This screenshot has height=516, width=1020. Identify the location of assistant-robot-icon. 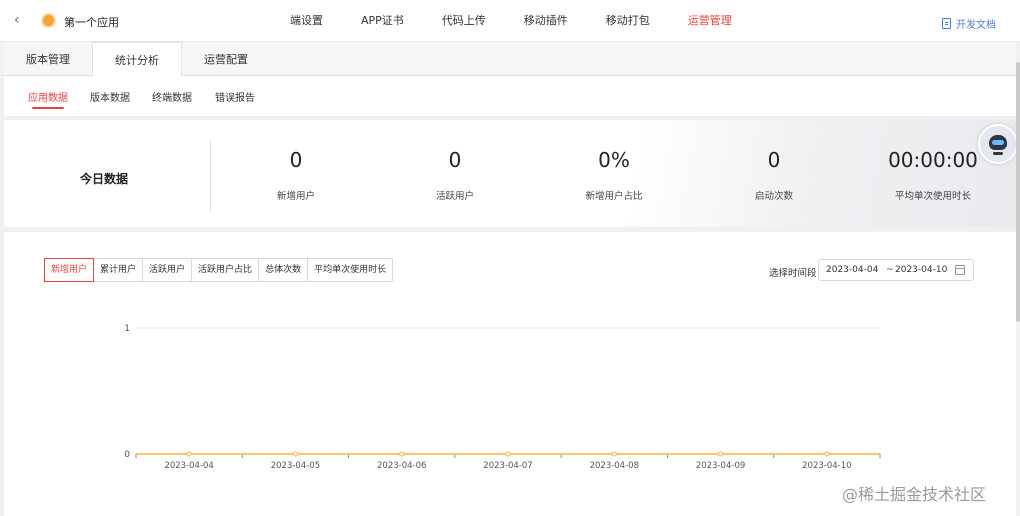
(998, 144).